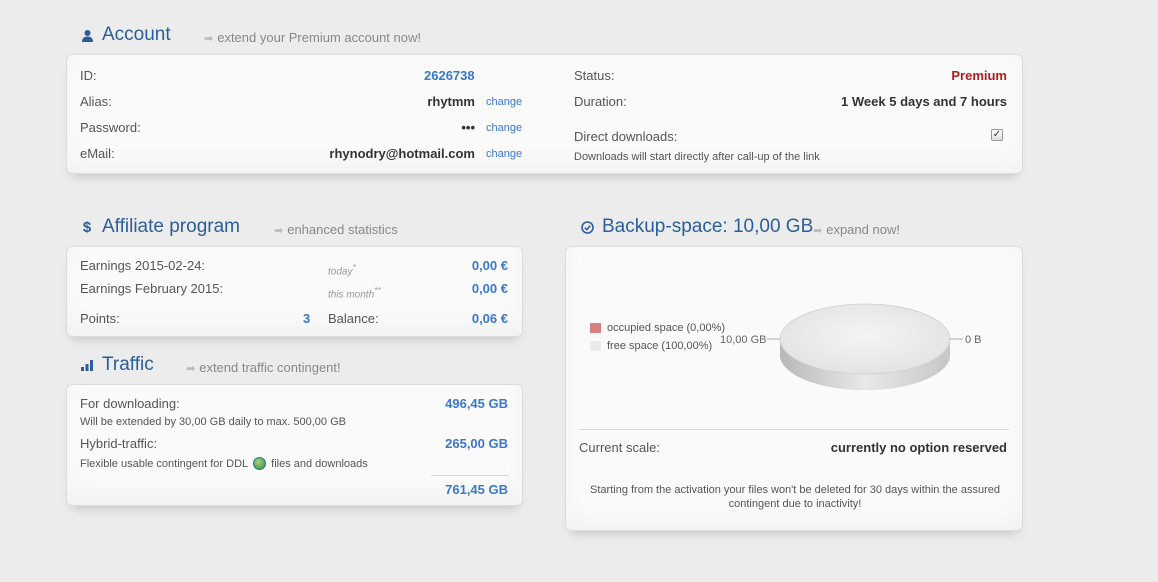 Image resolution: width=1158 pixels, height=582 pixels. What do you see at coordinates (312, 37) in the screenshot?
I see `extend-premium-link: ➡ extend your Premium account now!` at bounding box center [312, 37].